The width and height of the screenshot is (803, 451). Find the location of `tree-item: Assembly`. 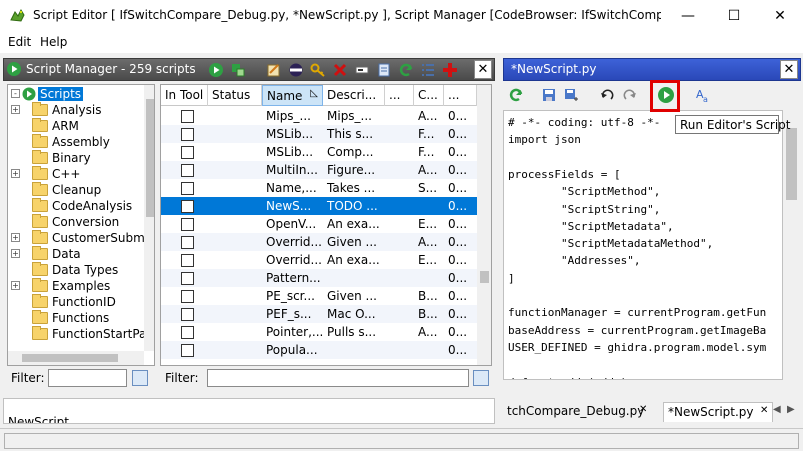

tree-item: Assembly is located at coordinates (71, 142).